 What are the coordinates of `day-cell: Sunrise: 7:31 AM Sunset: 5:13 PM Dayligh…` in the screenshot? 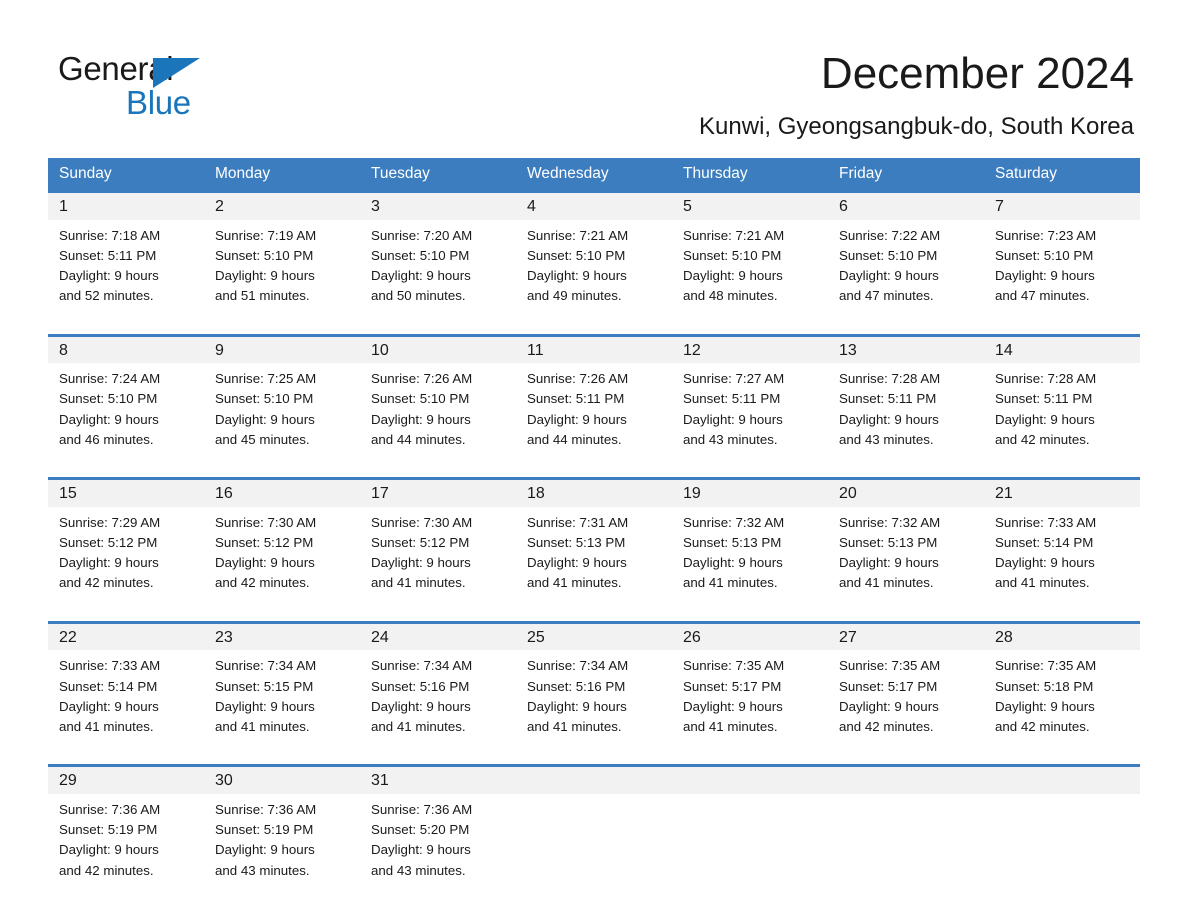 It's located at (594, 564).